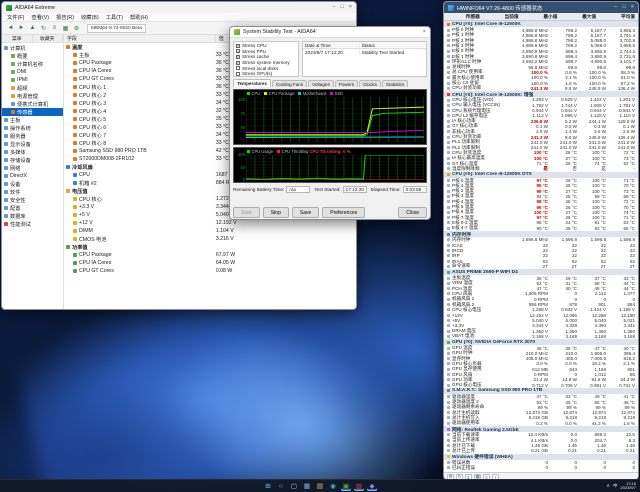  What do you see at coordinates (463, 17) in the screenshot?
I see `column-header: 传感器` at bounding box center [463, 17].